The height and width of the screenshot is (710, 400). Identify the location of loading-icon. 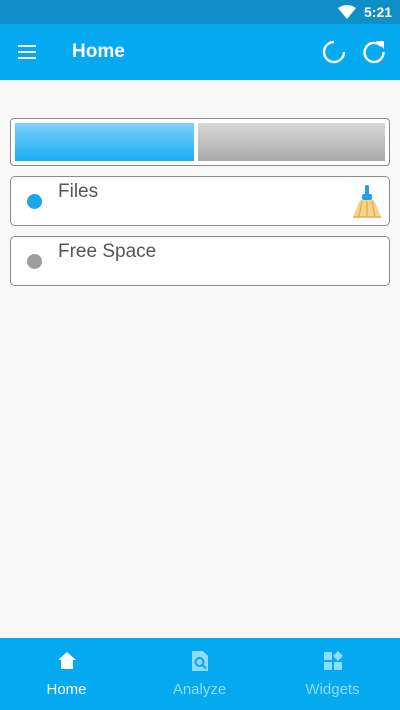
(334, 52).